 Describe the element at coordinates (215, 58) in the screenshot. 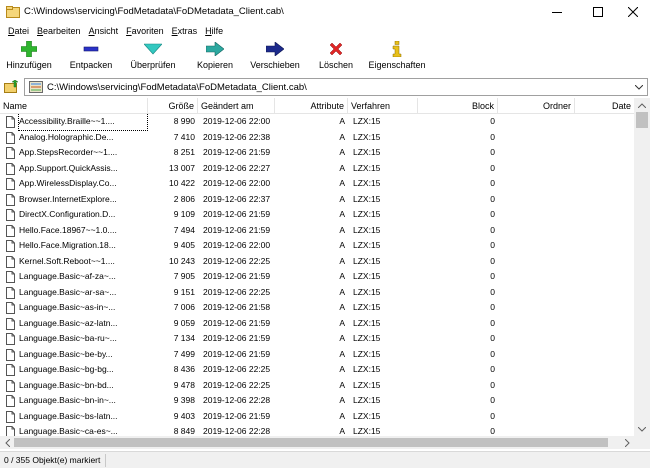

I see `copy-button: Kopieren` at that location.